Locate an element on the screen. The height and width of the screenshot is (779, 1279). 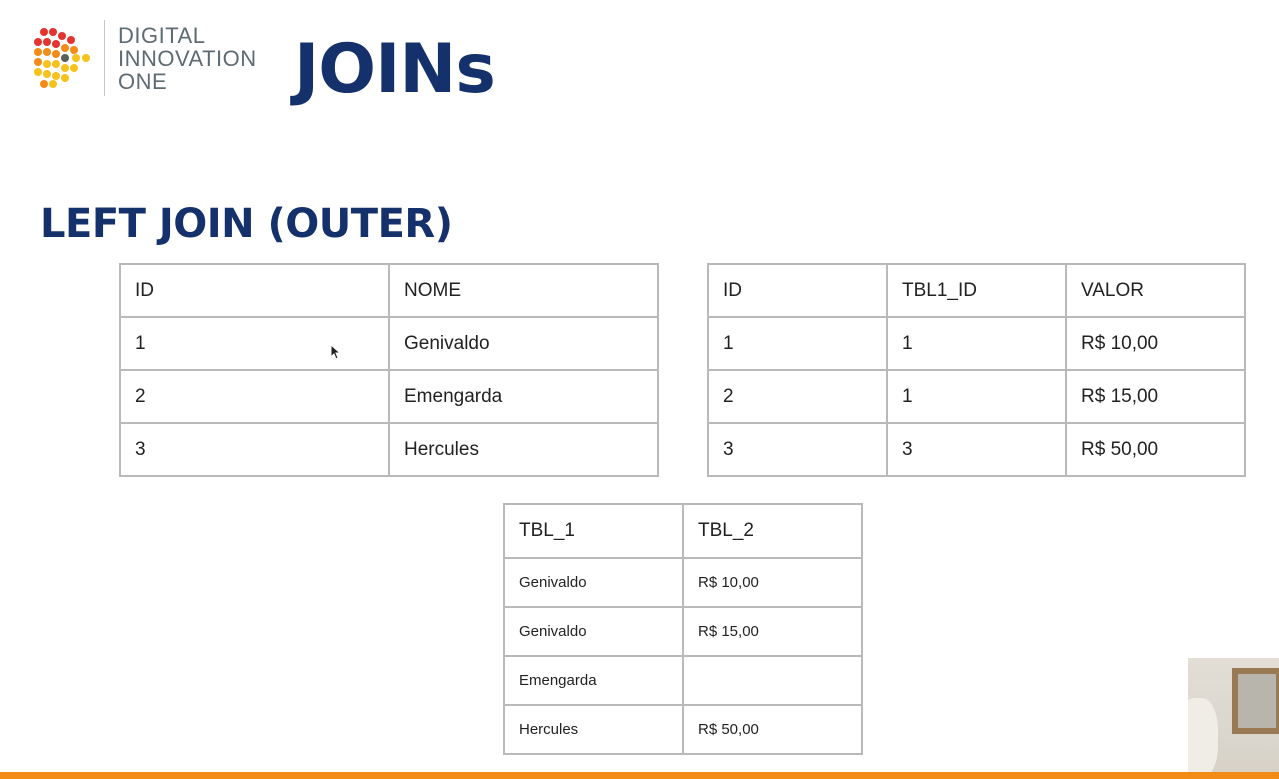
table-row: Hercules R$ 50,00 is located at coordinates (683, 729).